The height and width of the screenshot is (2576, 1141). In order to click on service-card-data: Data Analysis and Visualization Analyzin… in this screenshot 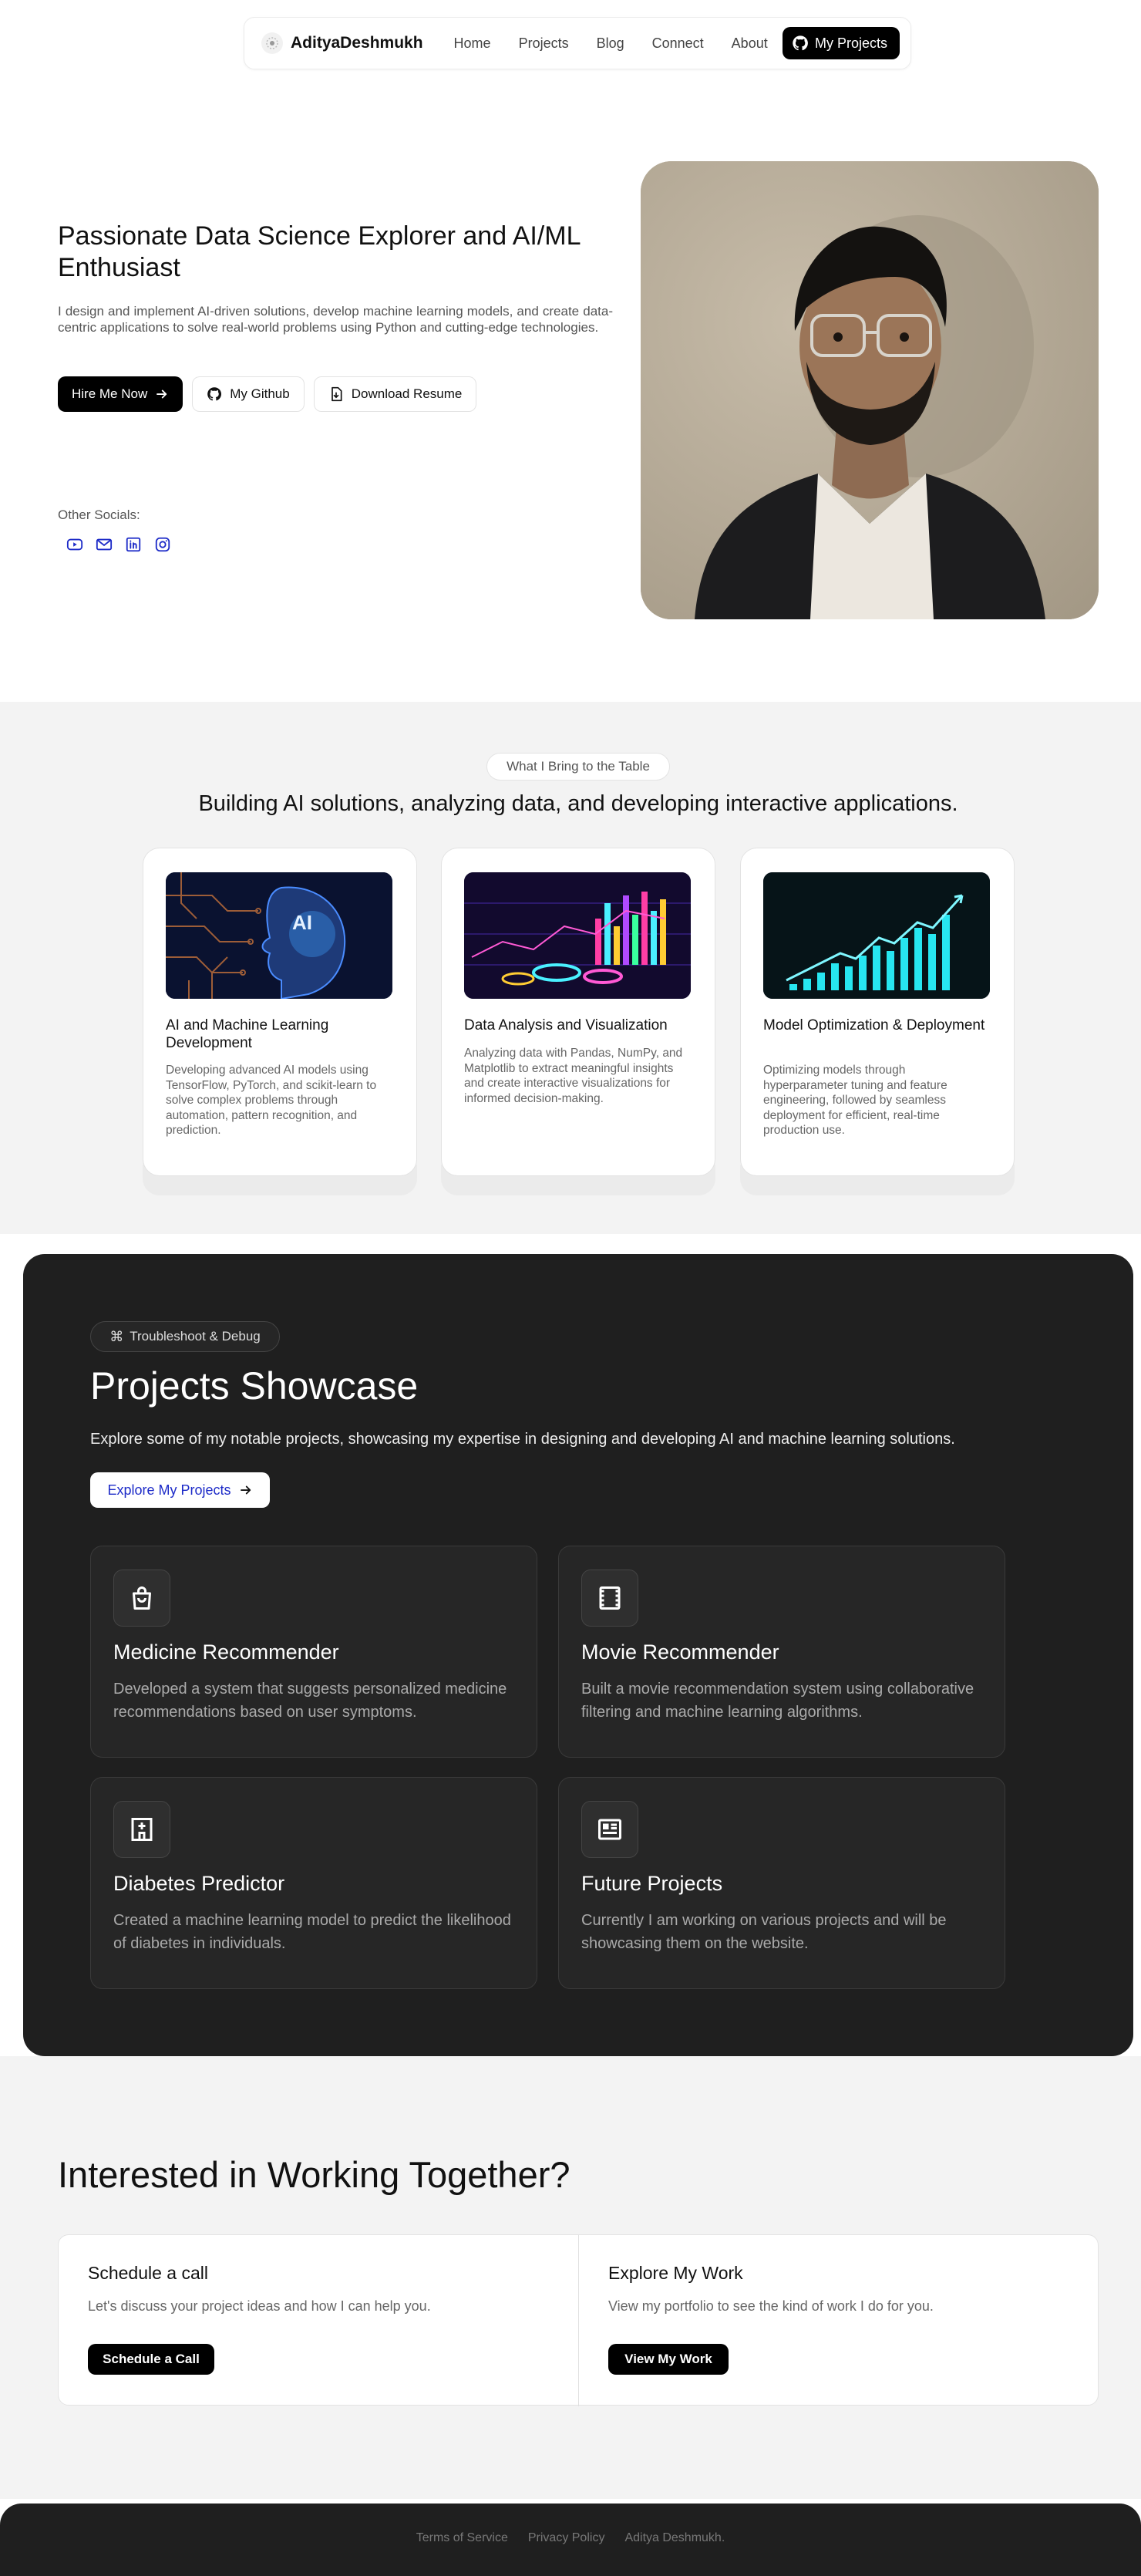, I will do `click(578, 1012)`.